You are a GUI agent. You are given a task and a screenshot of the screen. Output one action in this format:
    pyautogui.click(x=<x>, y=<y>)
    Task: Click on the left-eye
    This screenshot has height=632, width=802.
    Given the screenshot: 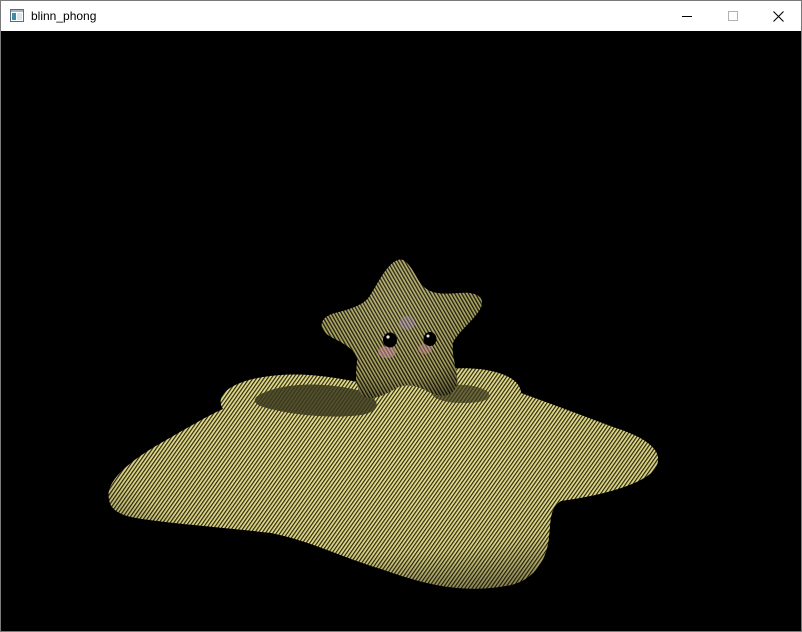 What is the action you would take?
    pyautogui.click(x=390, y=340)
    